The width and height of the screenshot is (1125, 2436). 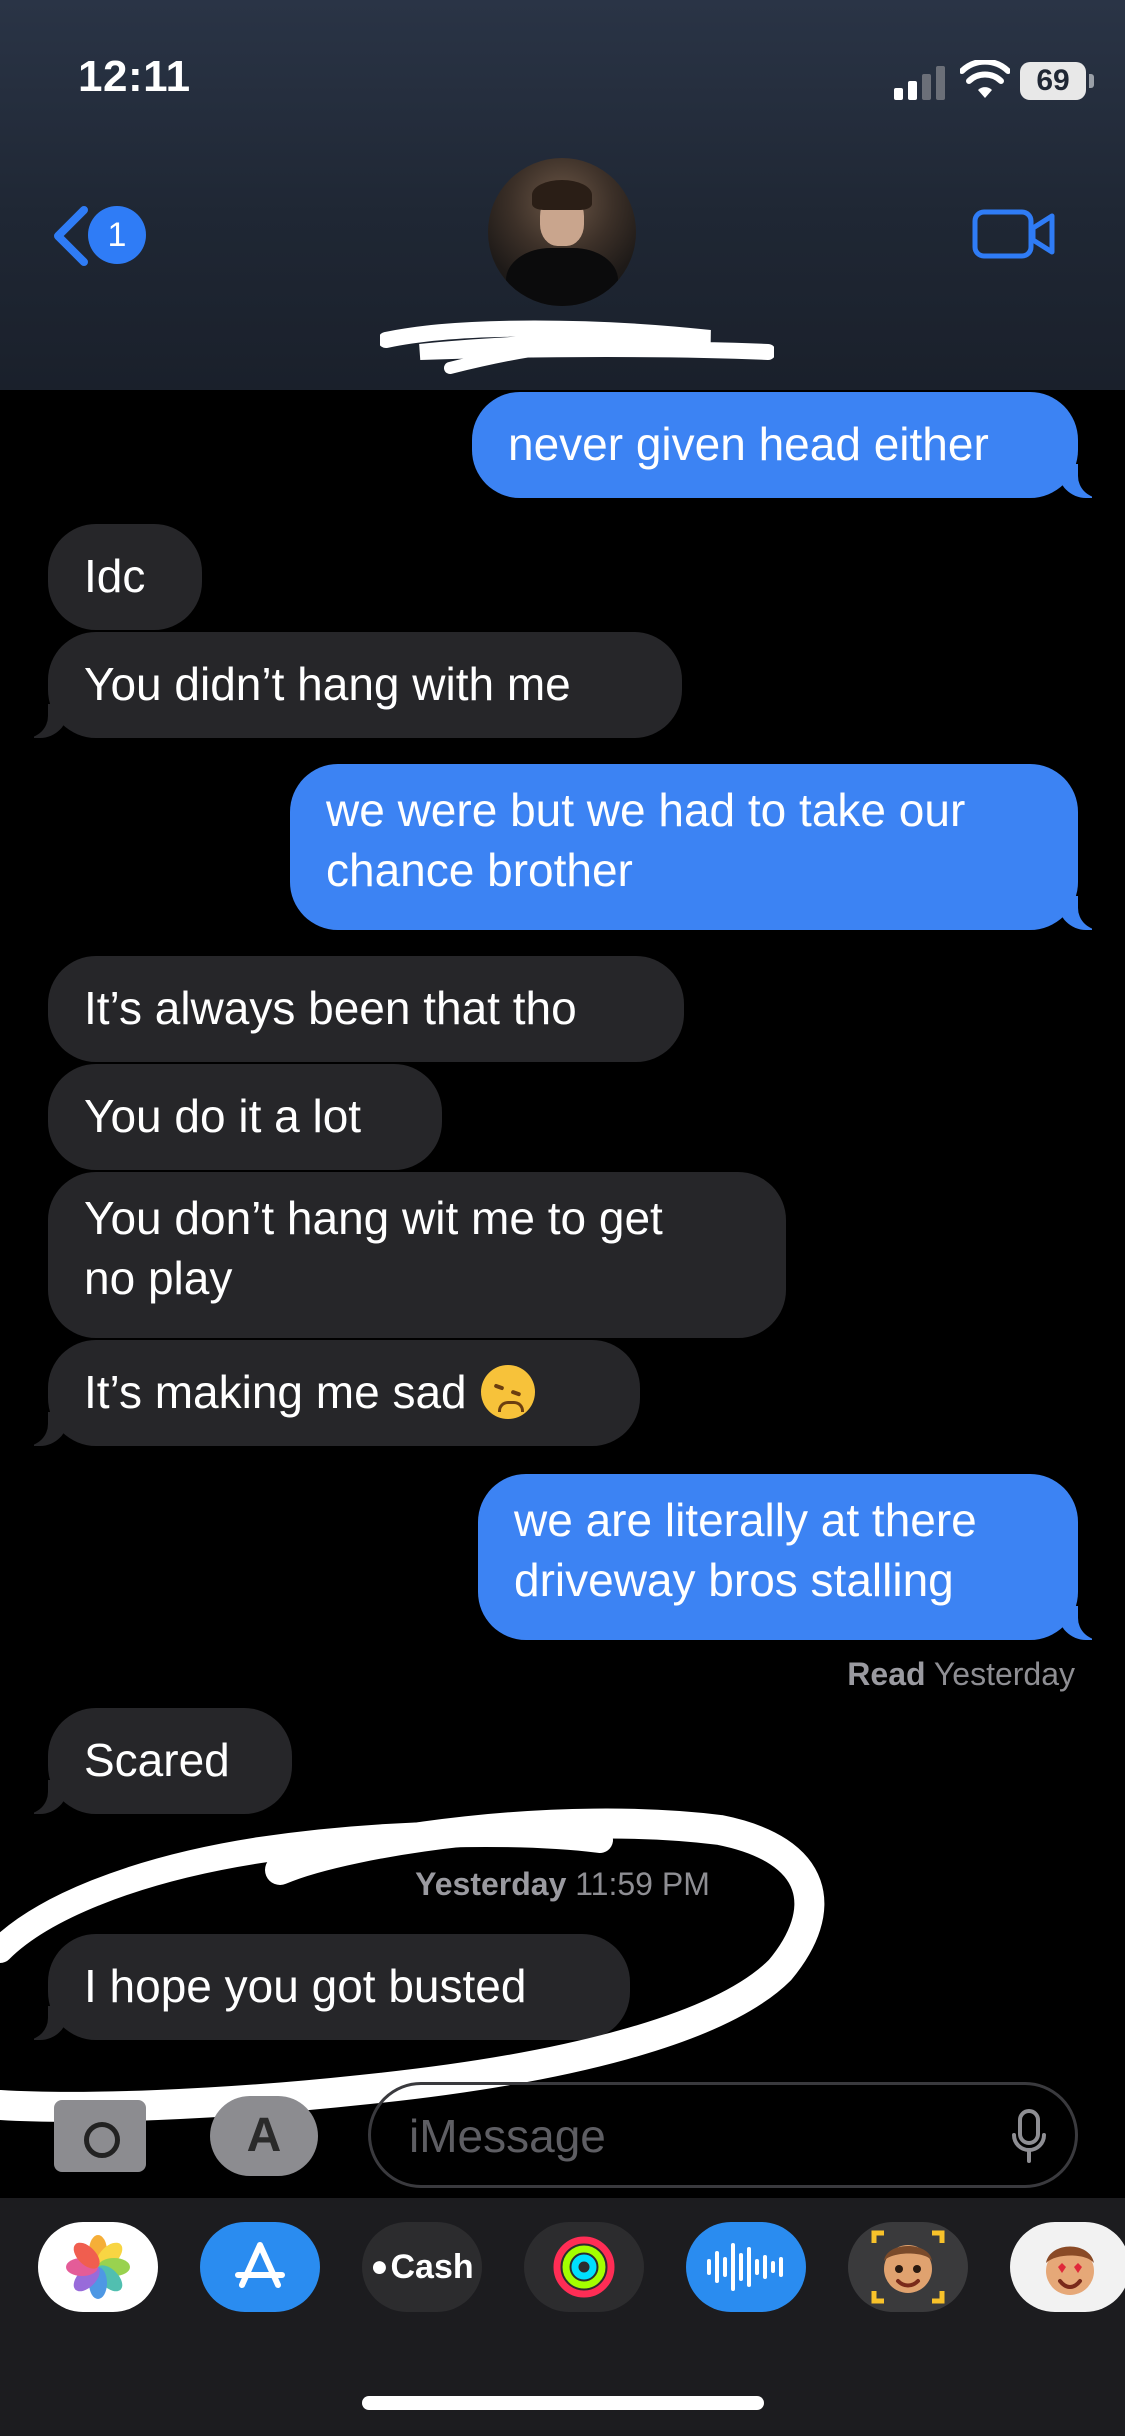 I want to click on received-message: It’s always been that tho, so click(x=366, y=1009).